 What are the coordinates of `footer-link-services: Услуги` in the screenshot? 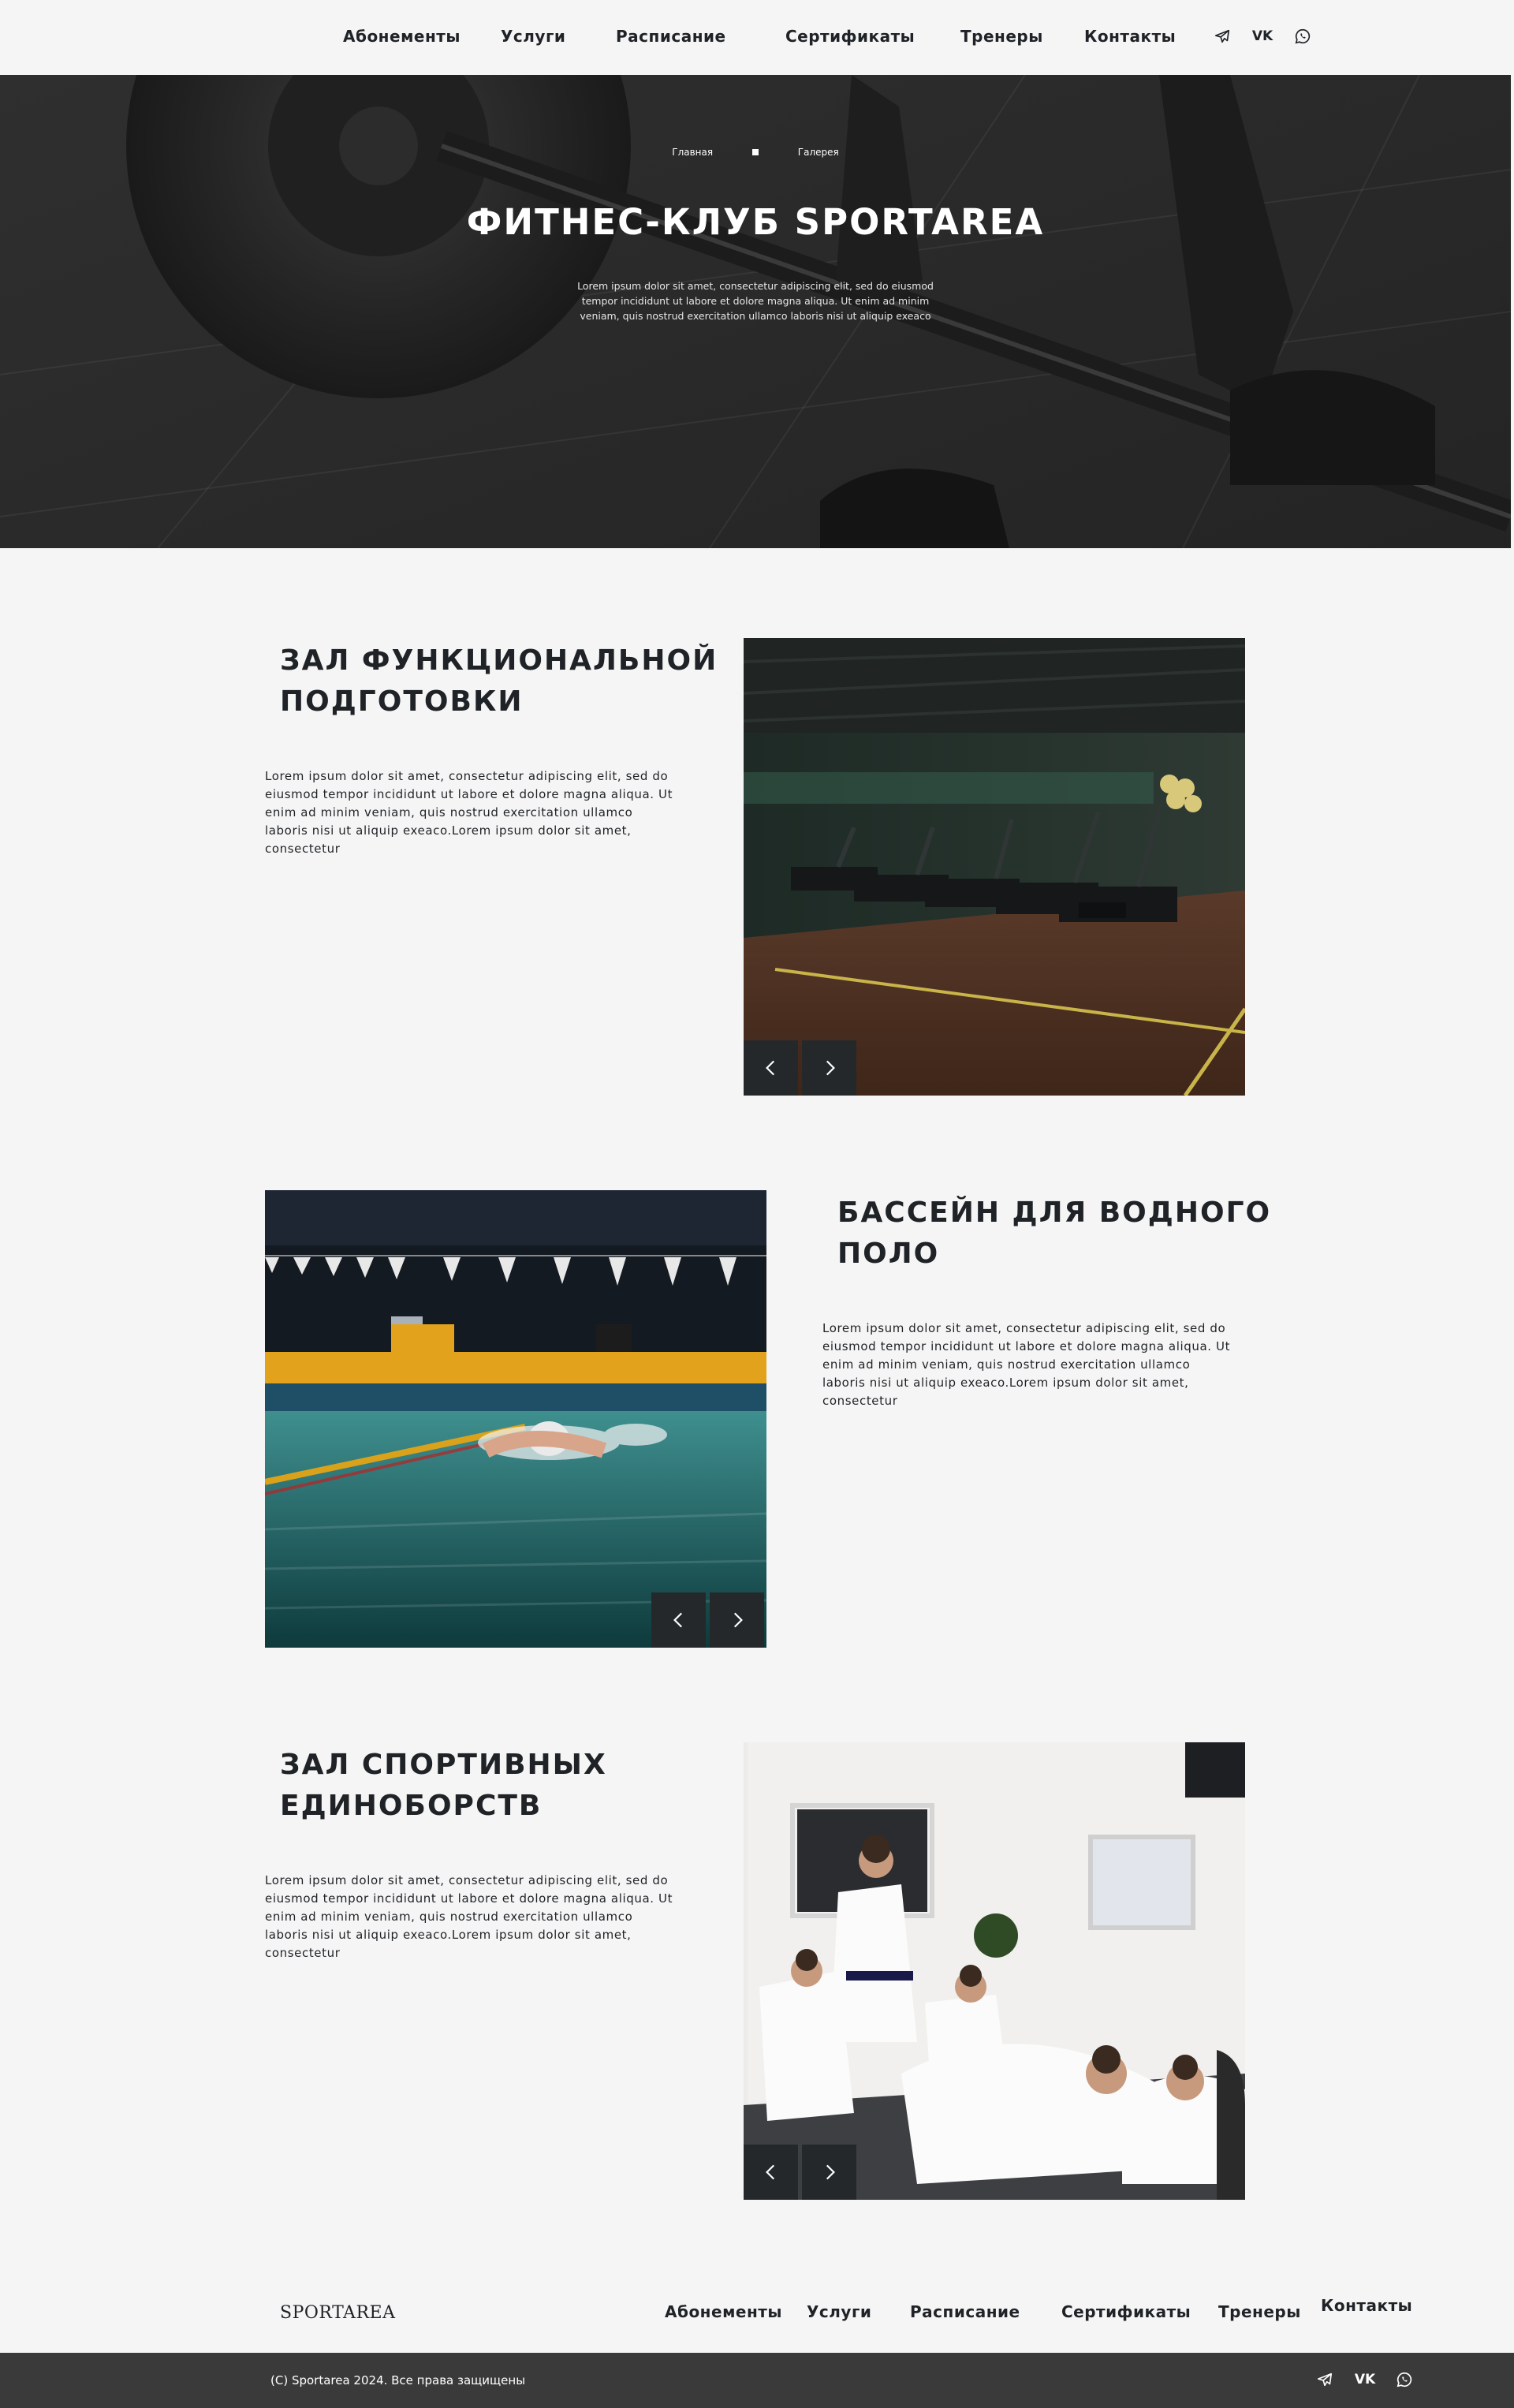 It's located at (839, 2311).